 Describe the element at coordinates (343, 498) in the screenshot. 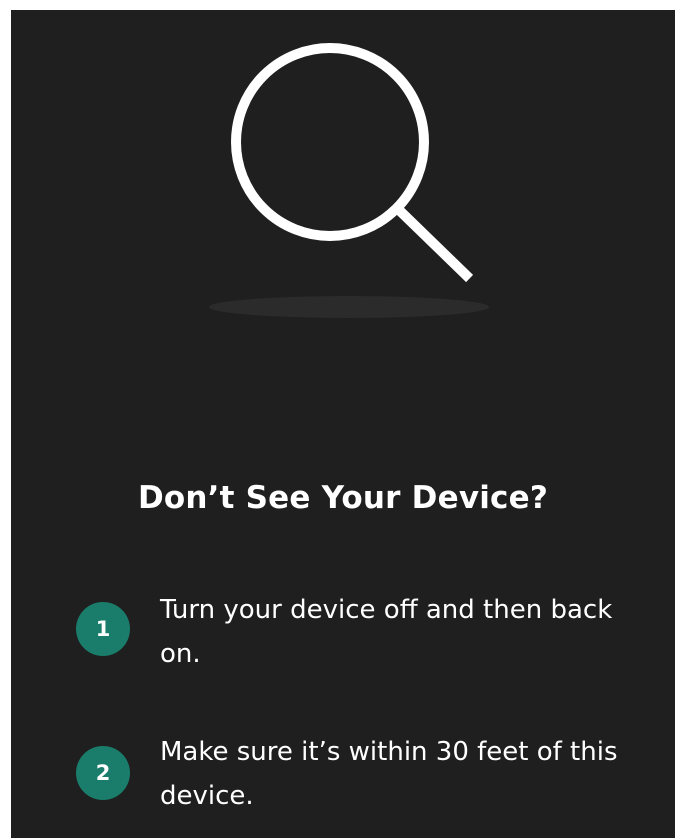

I see `page-title: Don’t See Your Device?` at that location.